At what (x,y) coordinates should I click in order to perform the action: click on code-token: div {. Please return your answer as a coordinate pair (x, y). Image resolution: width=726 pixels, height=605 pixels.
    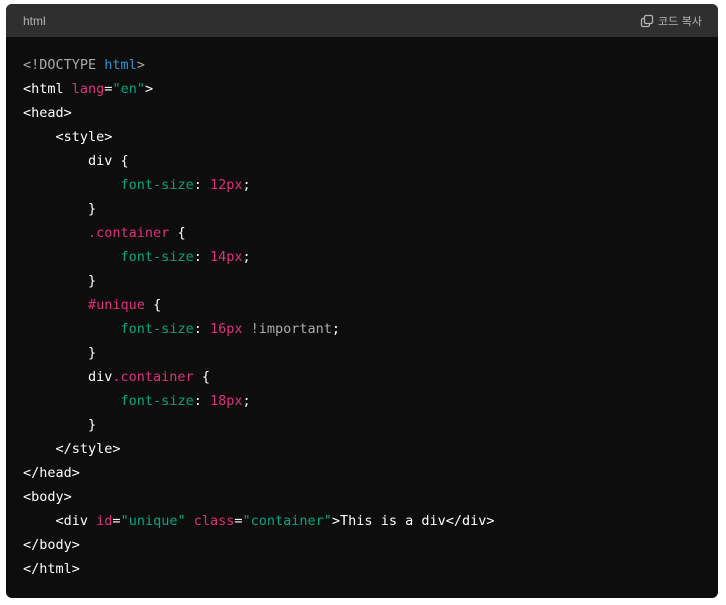
    Looking at the image, I should click on (76, 161).